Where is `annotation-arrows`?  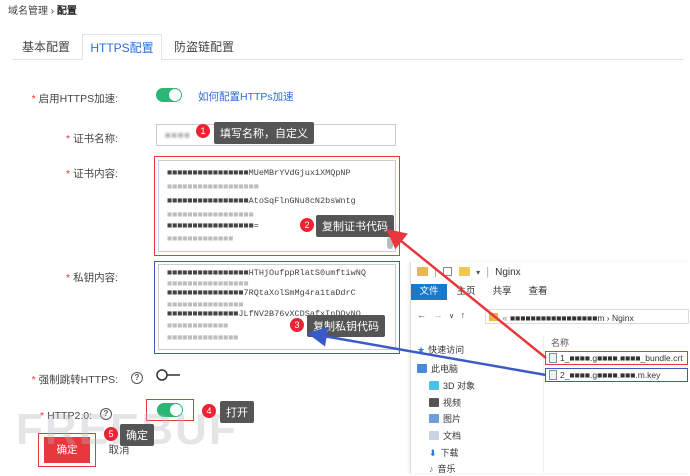
annotation-arrows is located at coordinates (427, 302).